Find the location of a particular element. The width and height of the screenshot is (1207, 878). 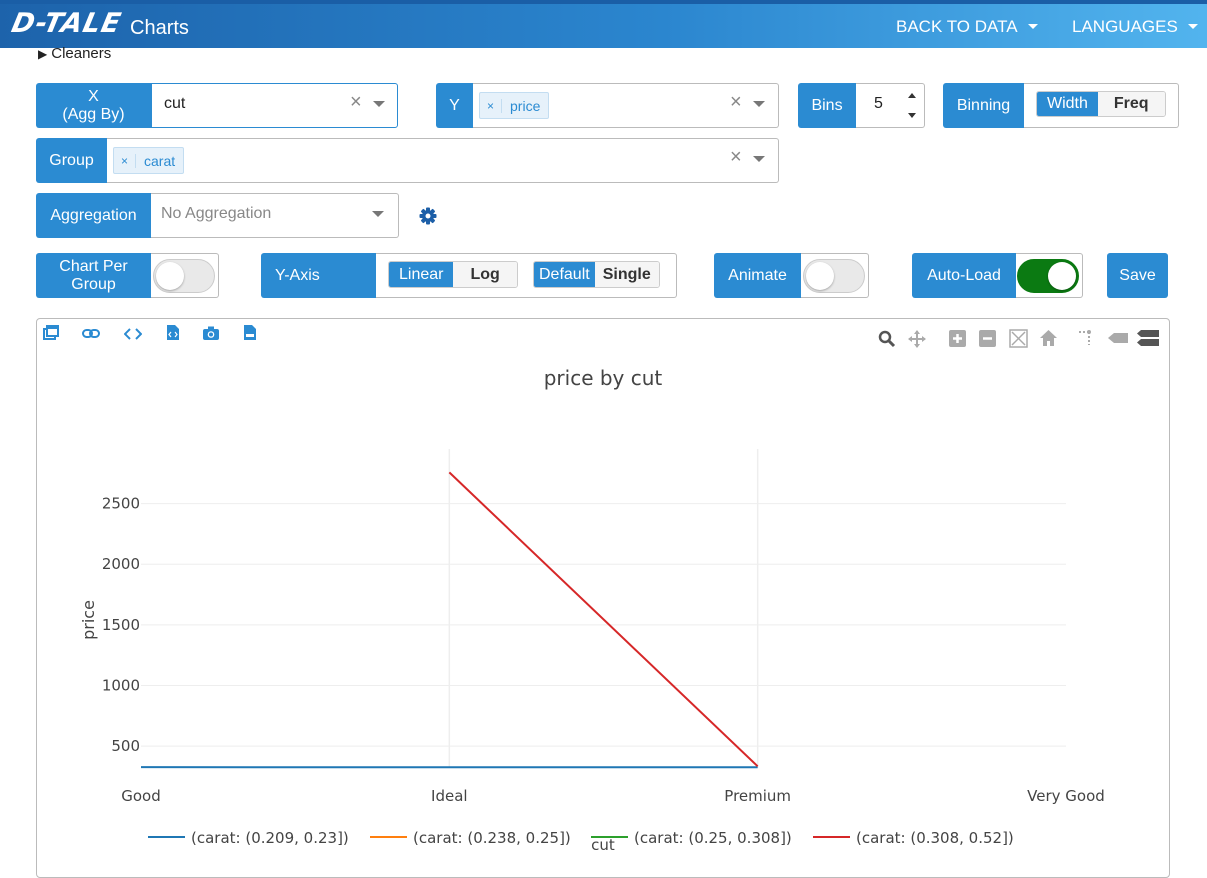

x-tick-label: Very Good is located at coordinates (1066, 796).